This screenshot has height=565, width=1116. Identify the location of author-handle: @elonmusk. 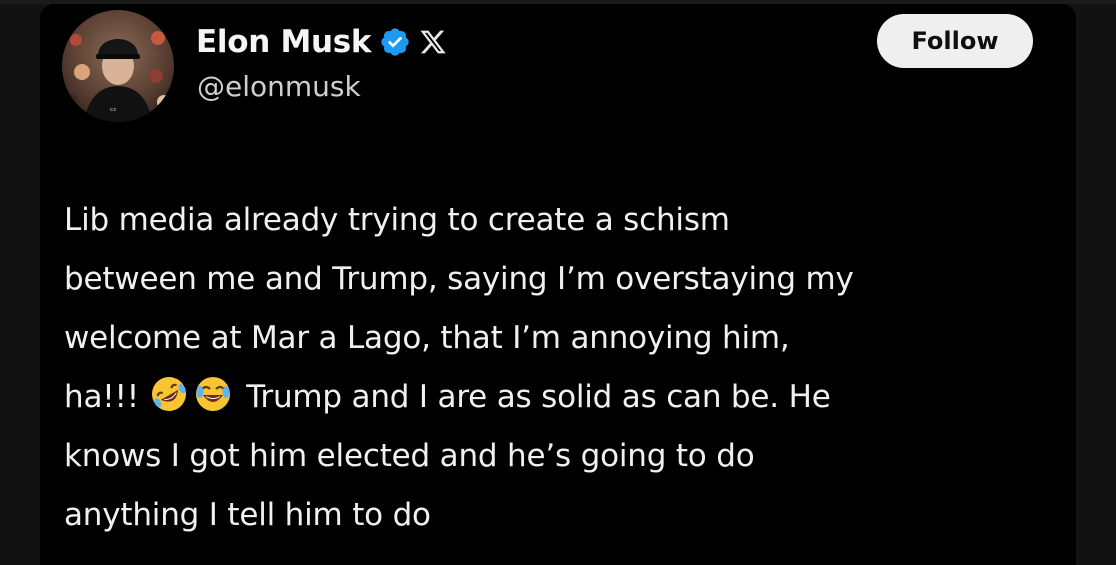
(279, 86).